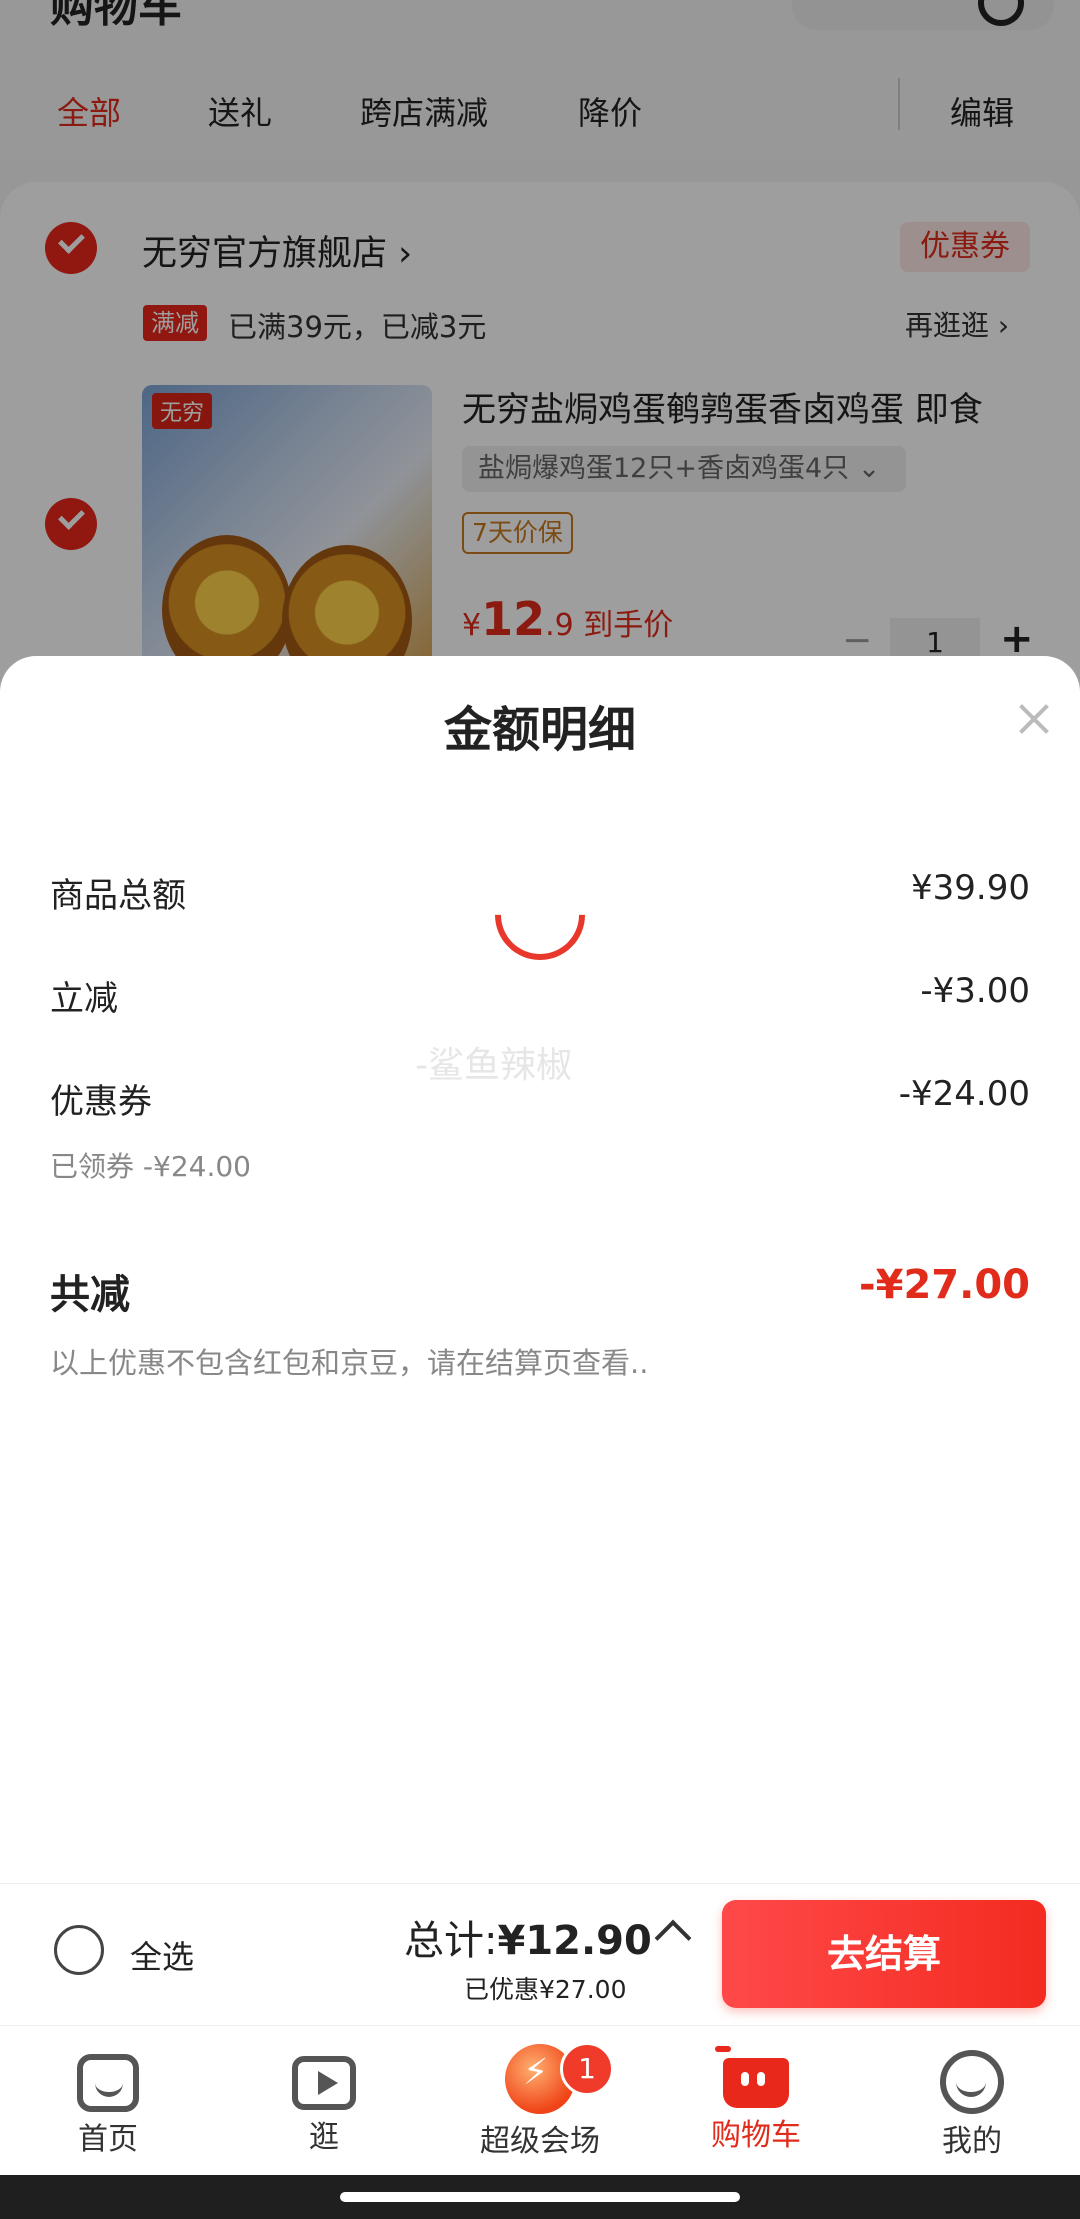  What do you see at coordinates (528, 1941) in the screenshot?
I see `total-amount: 总计:¥12.90` at bounding box center [528, 1941].